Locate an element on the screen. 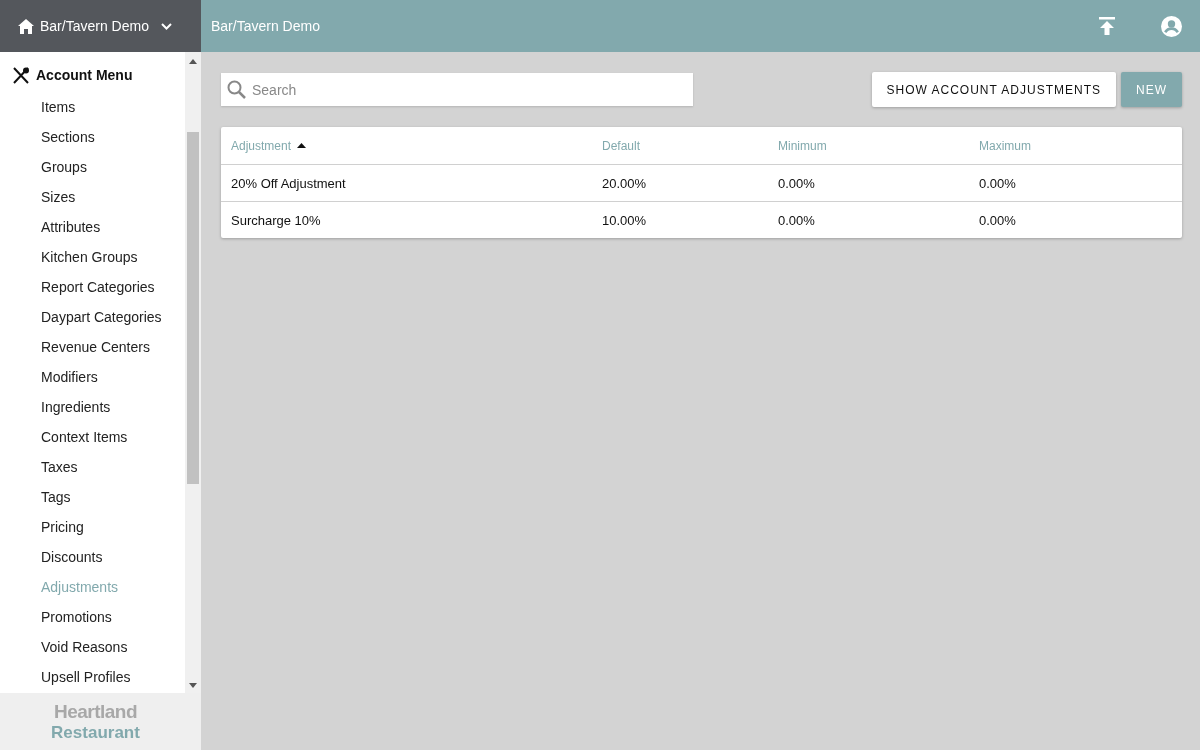  search-field: Search is located at coordinates (457, 89).